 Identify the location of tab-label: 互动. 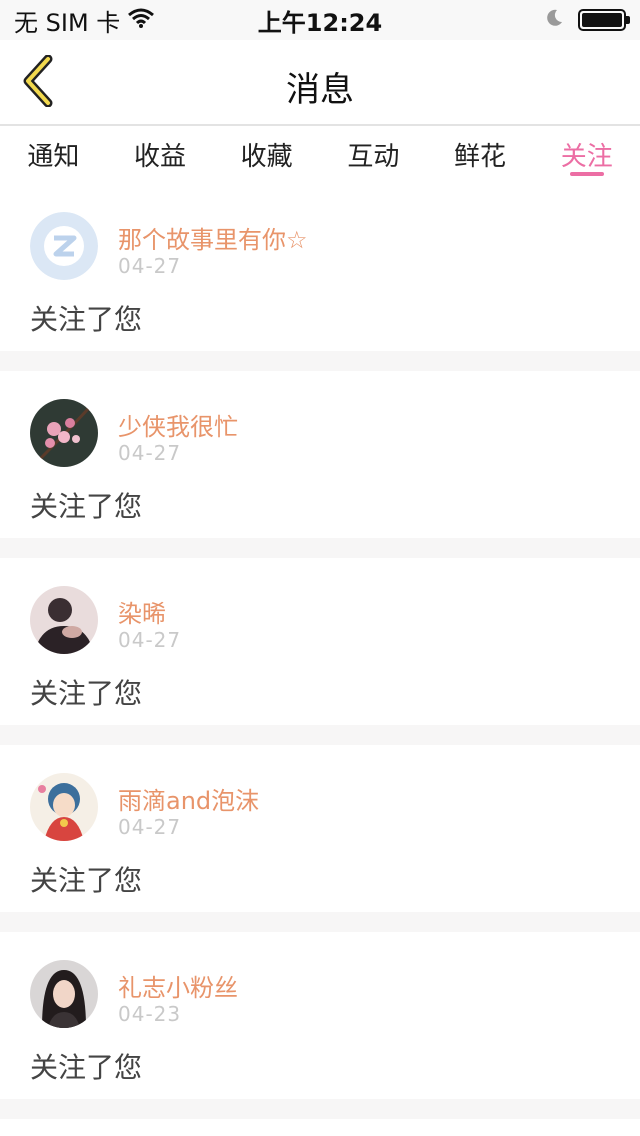
(373, 157).